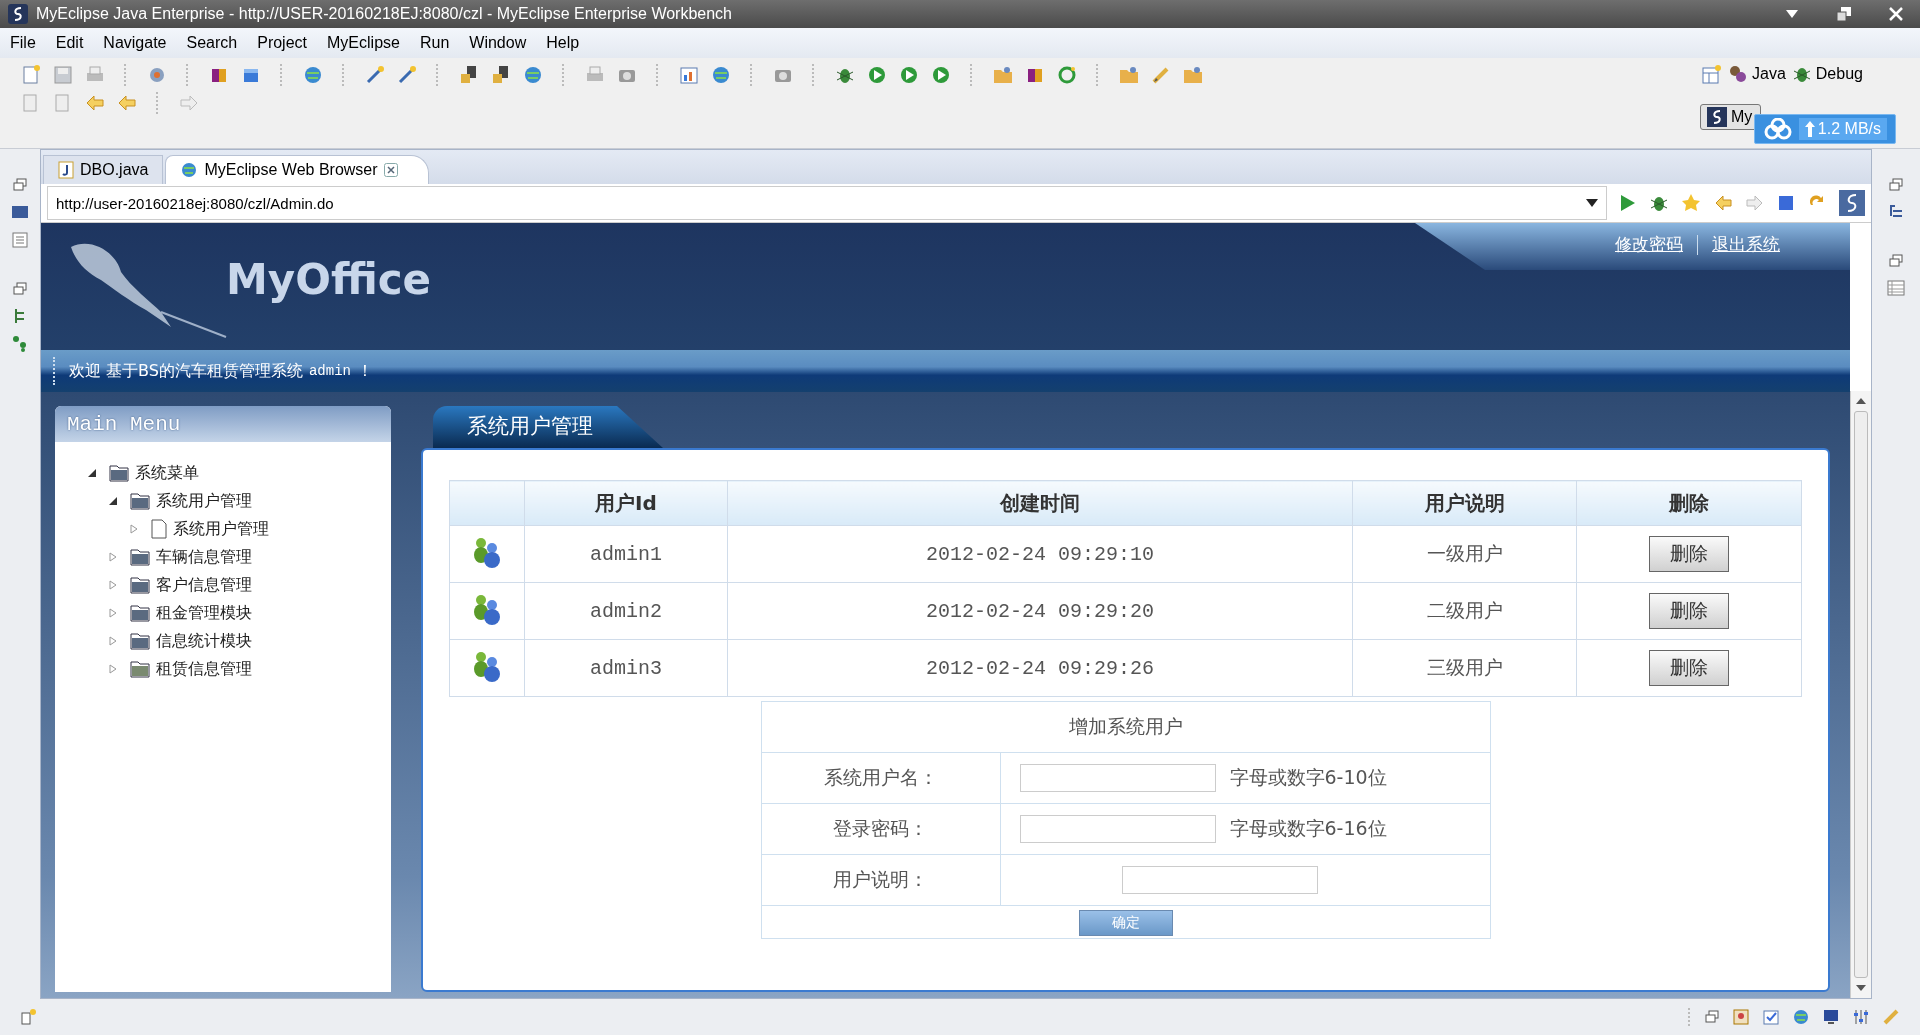 This screenshot has height=1035, width=1920. What do you see at coordinates (1067, 75) in the screenshot?
I see `refresh-icon` at bounding box center [1067, 75].